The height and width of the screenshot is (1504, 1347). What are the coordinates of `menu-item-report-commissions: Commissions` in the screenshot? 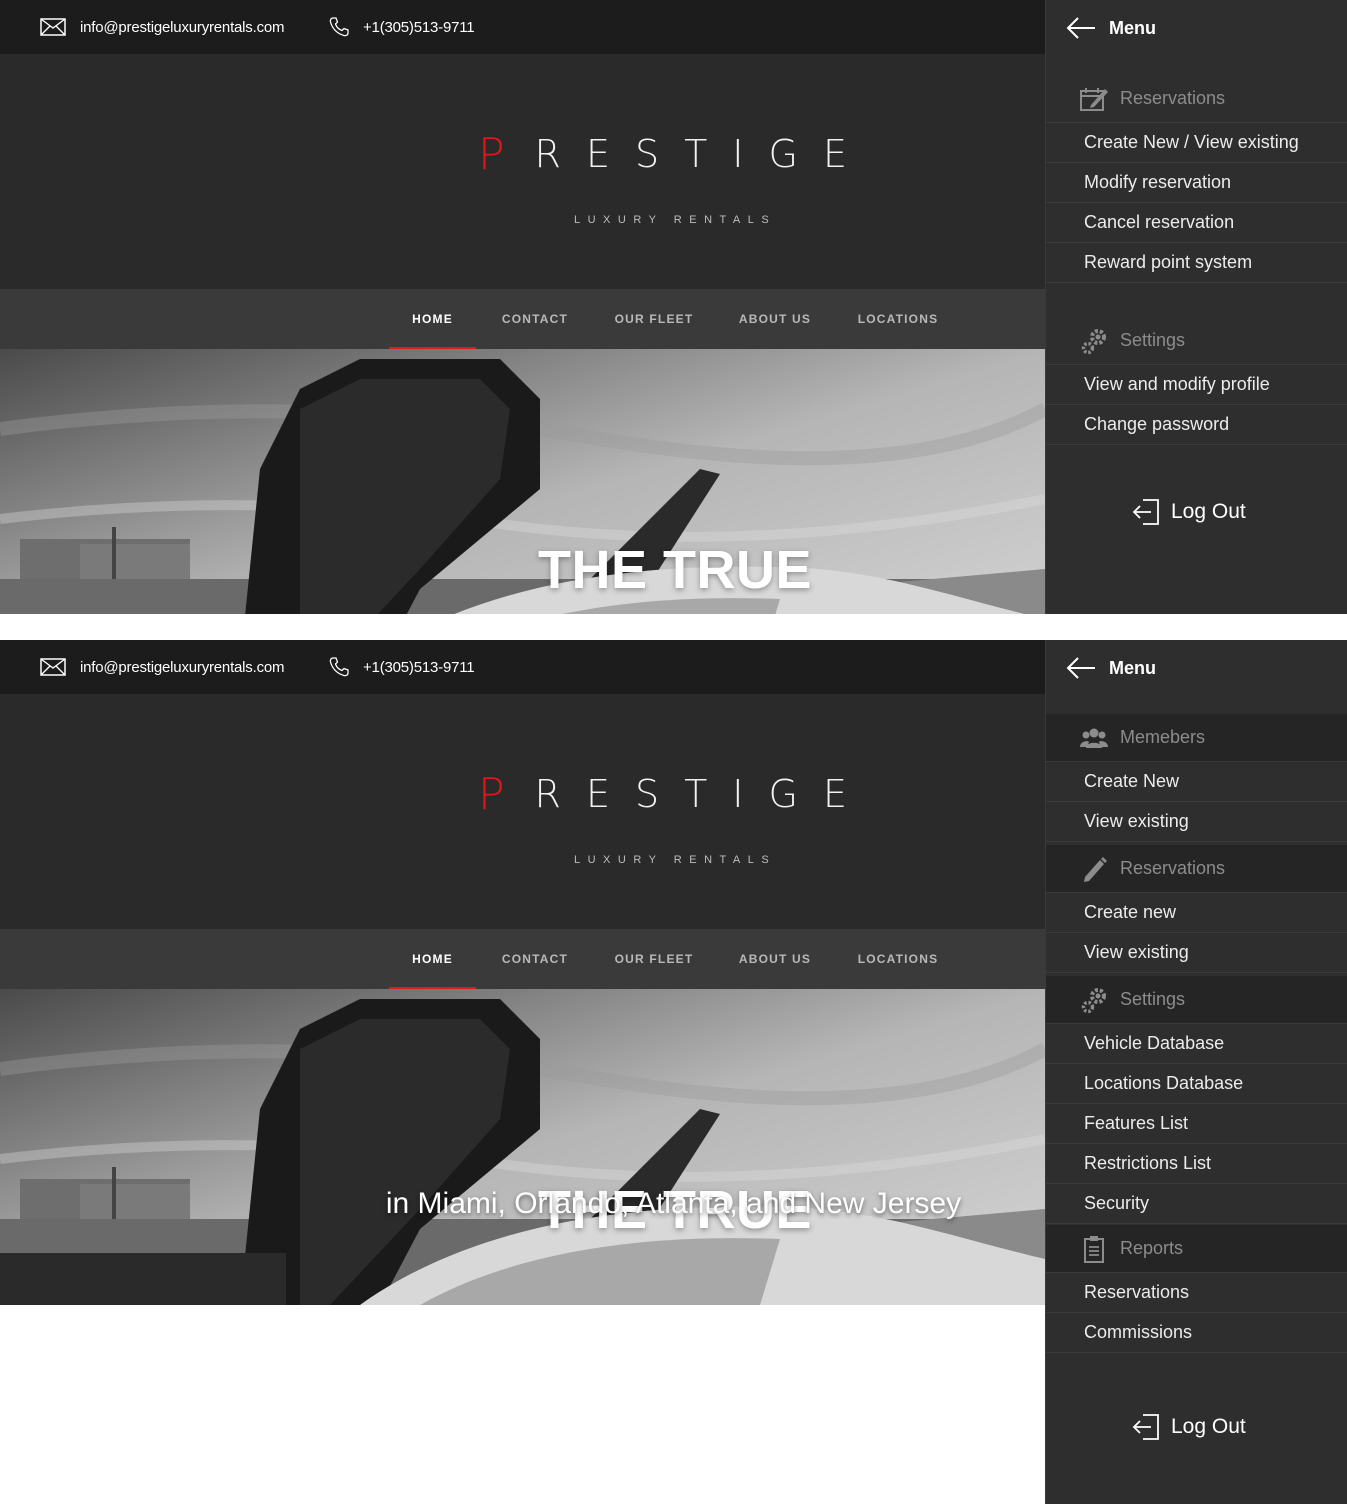 It's located at (1196, 1333).